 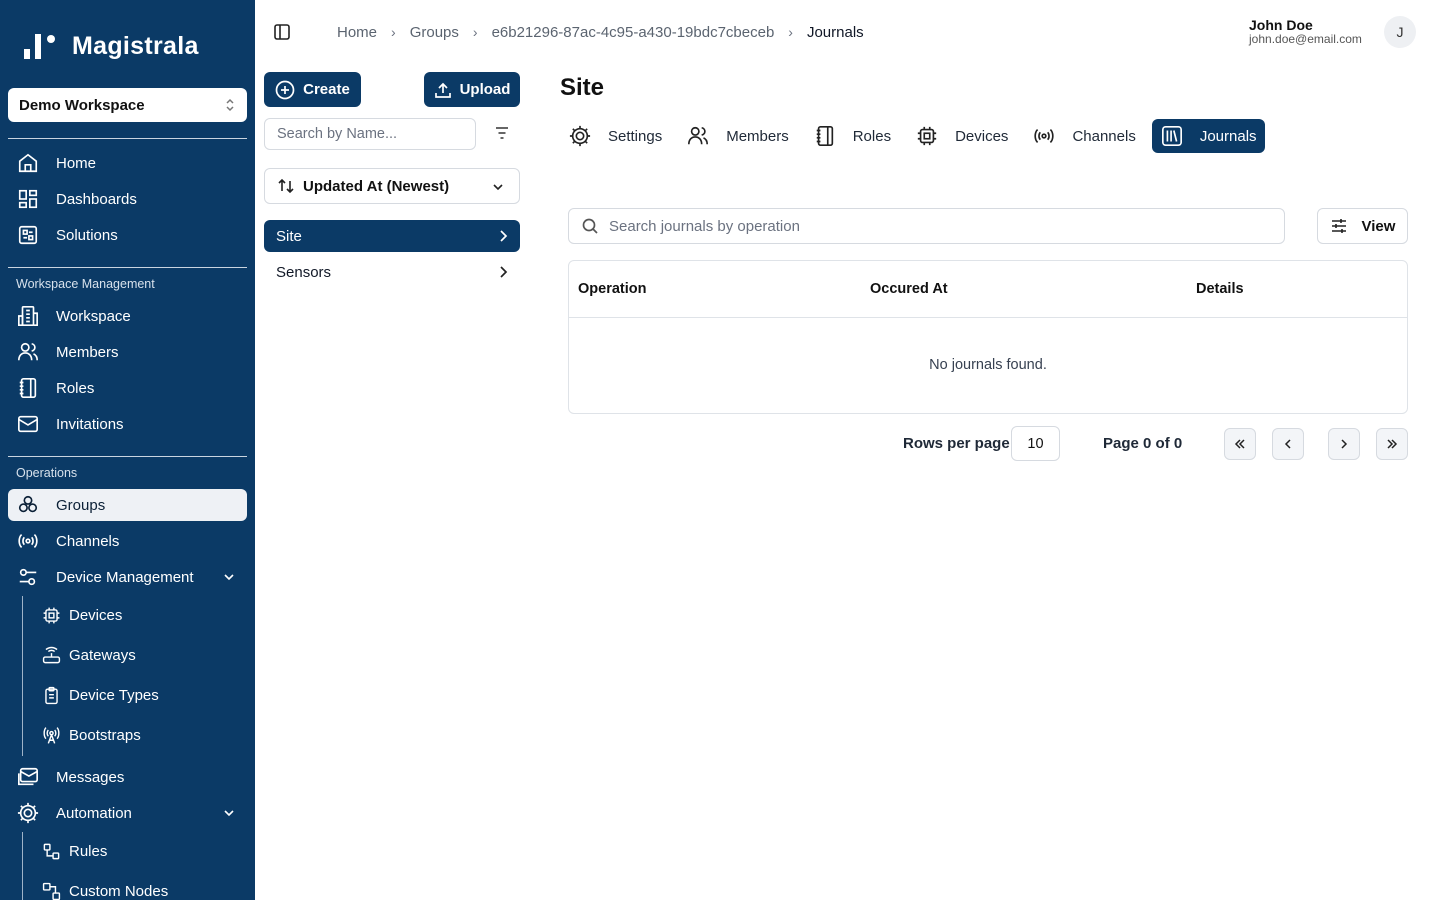 I want to click on sidebar-item-roles: Roles, so click(x=127, y=388).